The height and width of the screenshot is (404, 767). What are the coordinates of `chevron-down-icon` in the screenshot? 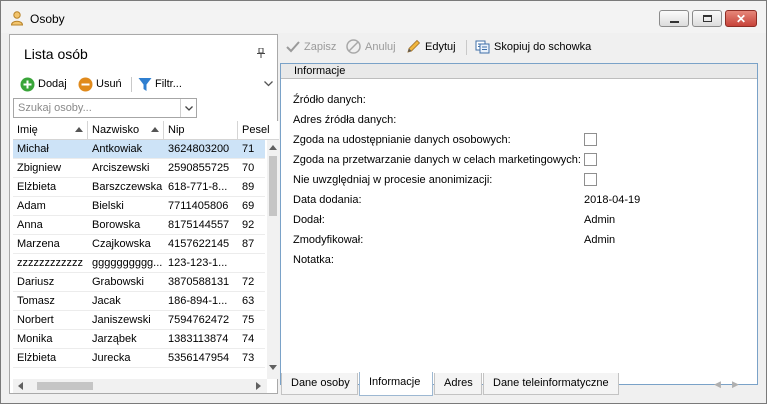 It's located at (268, 84).